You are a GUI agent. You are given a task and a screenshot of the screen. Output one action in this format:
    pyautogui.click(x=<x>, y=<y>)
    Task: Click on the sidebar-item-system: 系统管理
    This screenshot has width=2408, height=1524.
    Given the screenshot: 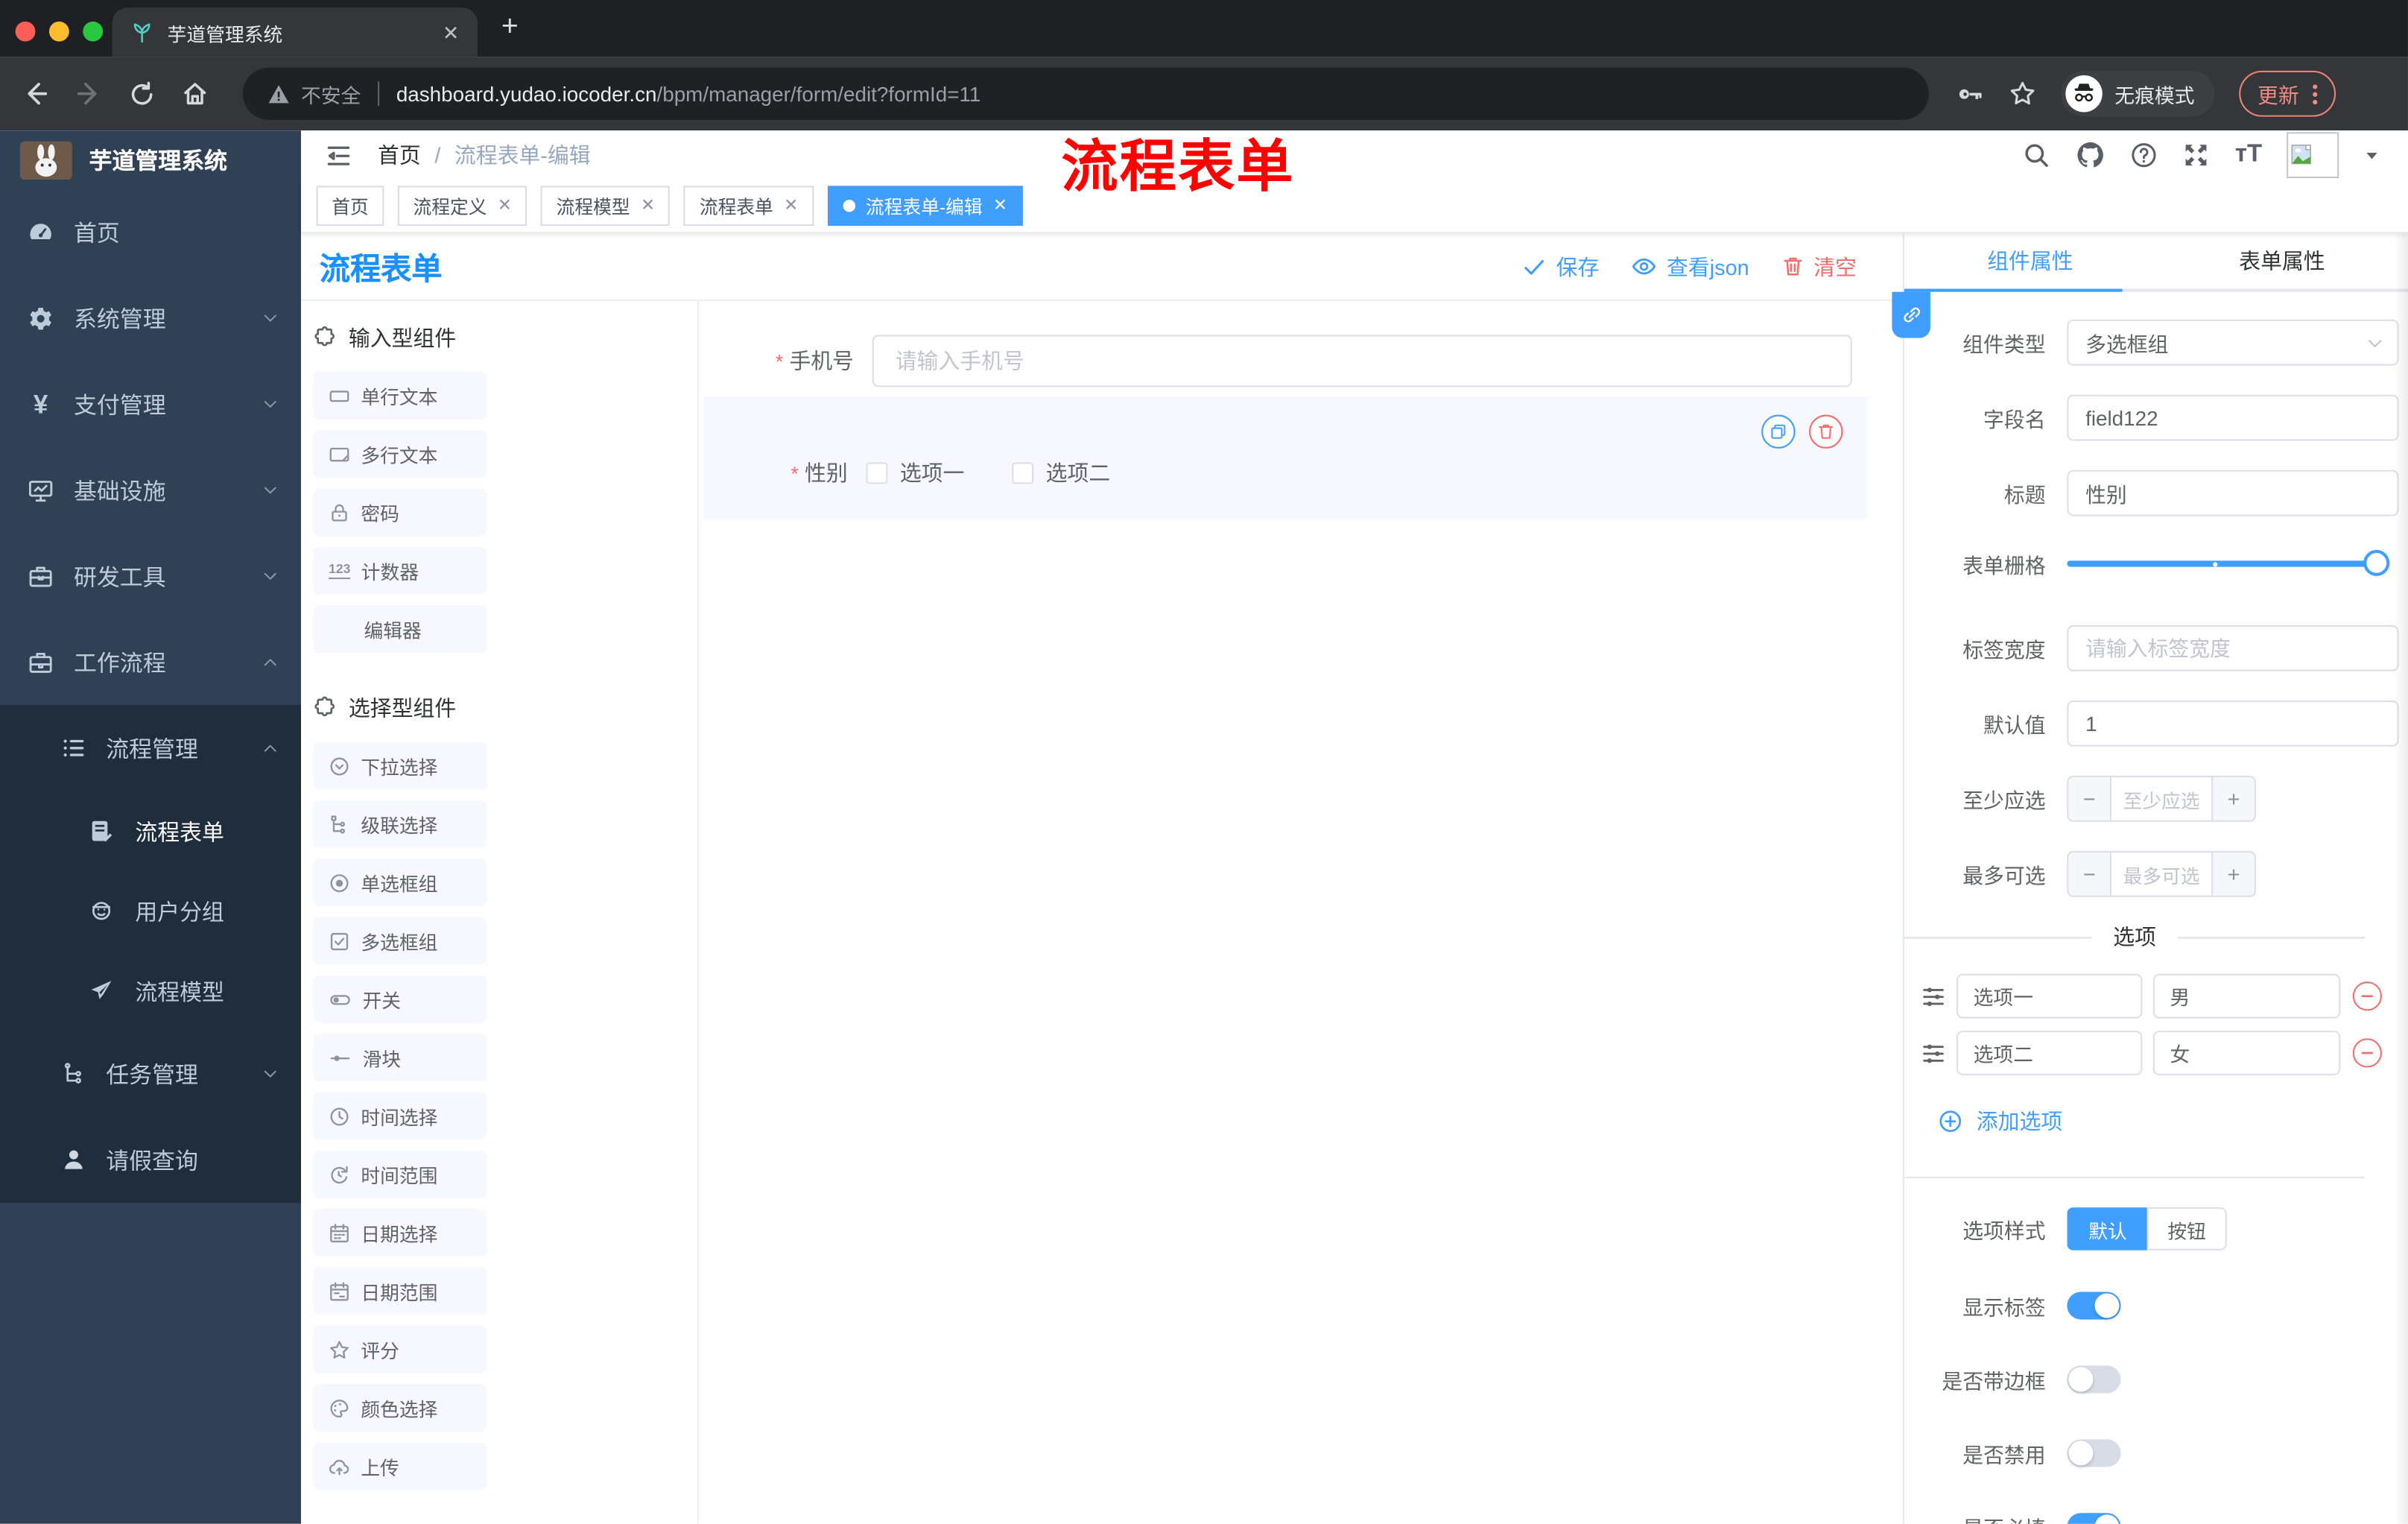 What is the action you would take?
    pyautogui.click(x=150, y=318)
    